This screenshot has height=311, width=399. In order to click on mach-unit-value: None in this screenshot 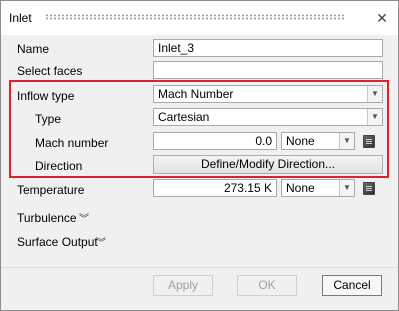, I will do `click(300, 141)`.